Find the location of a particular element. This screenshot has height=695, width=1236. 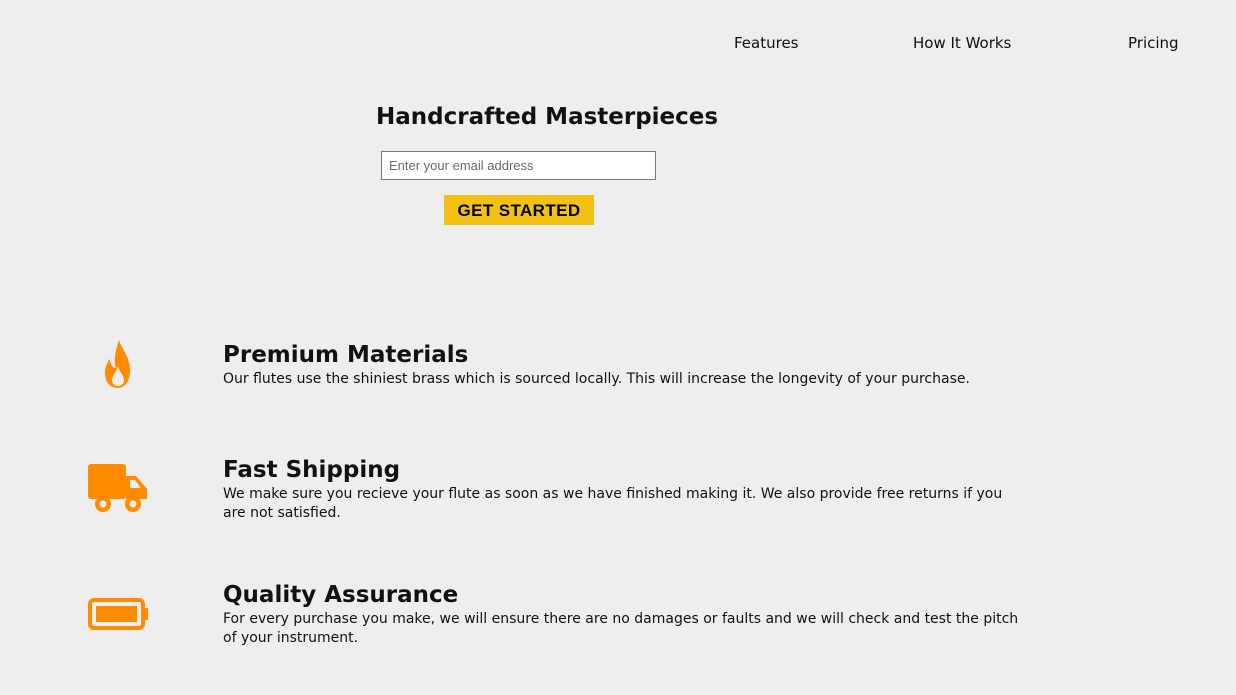

battery-full-icon is located at coordinates (118, 614).